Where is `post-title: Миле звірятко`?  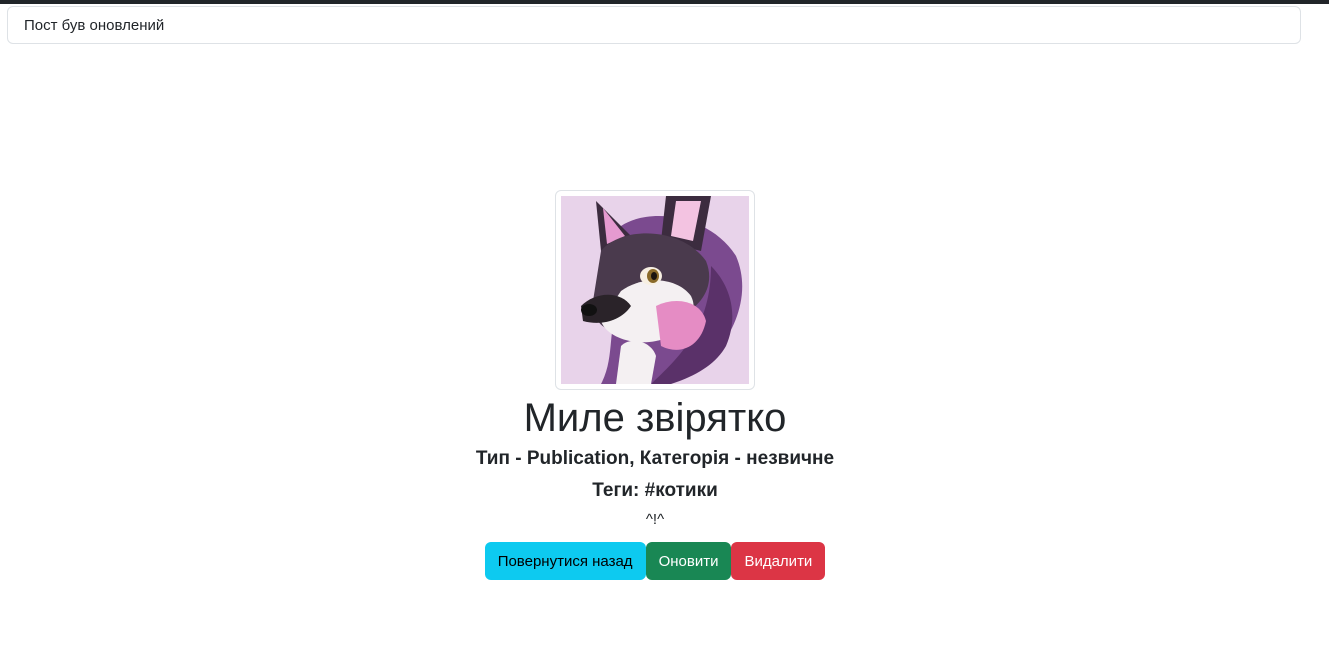
post-title: Миле звірятко is located at coordinates (655, 418).